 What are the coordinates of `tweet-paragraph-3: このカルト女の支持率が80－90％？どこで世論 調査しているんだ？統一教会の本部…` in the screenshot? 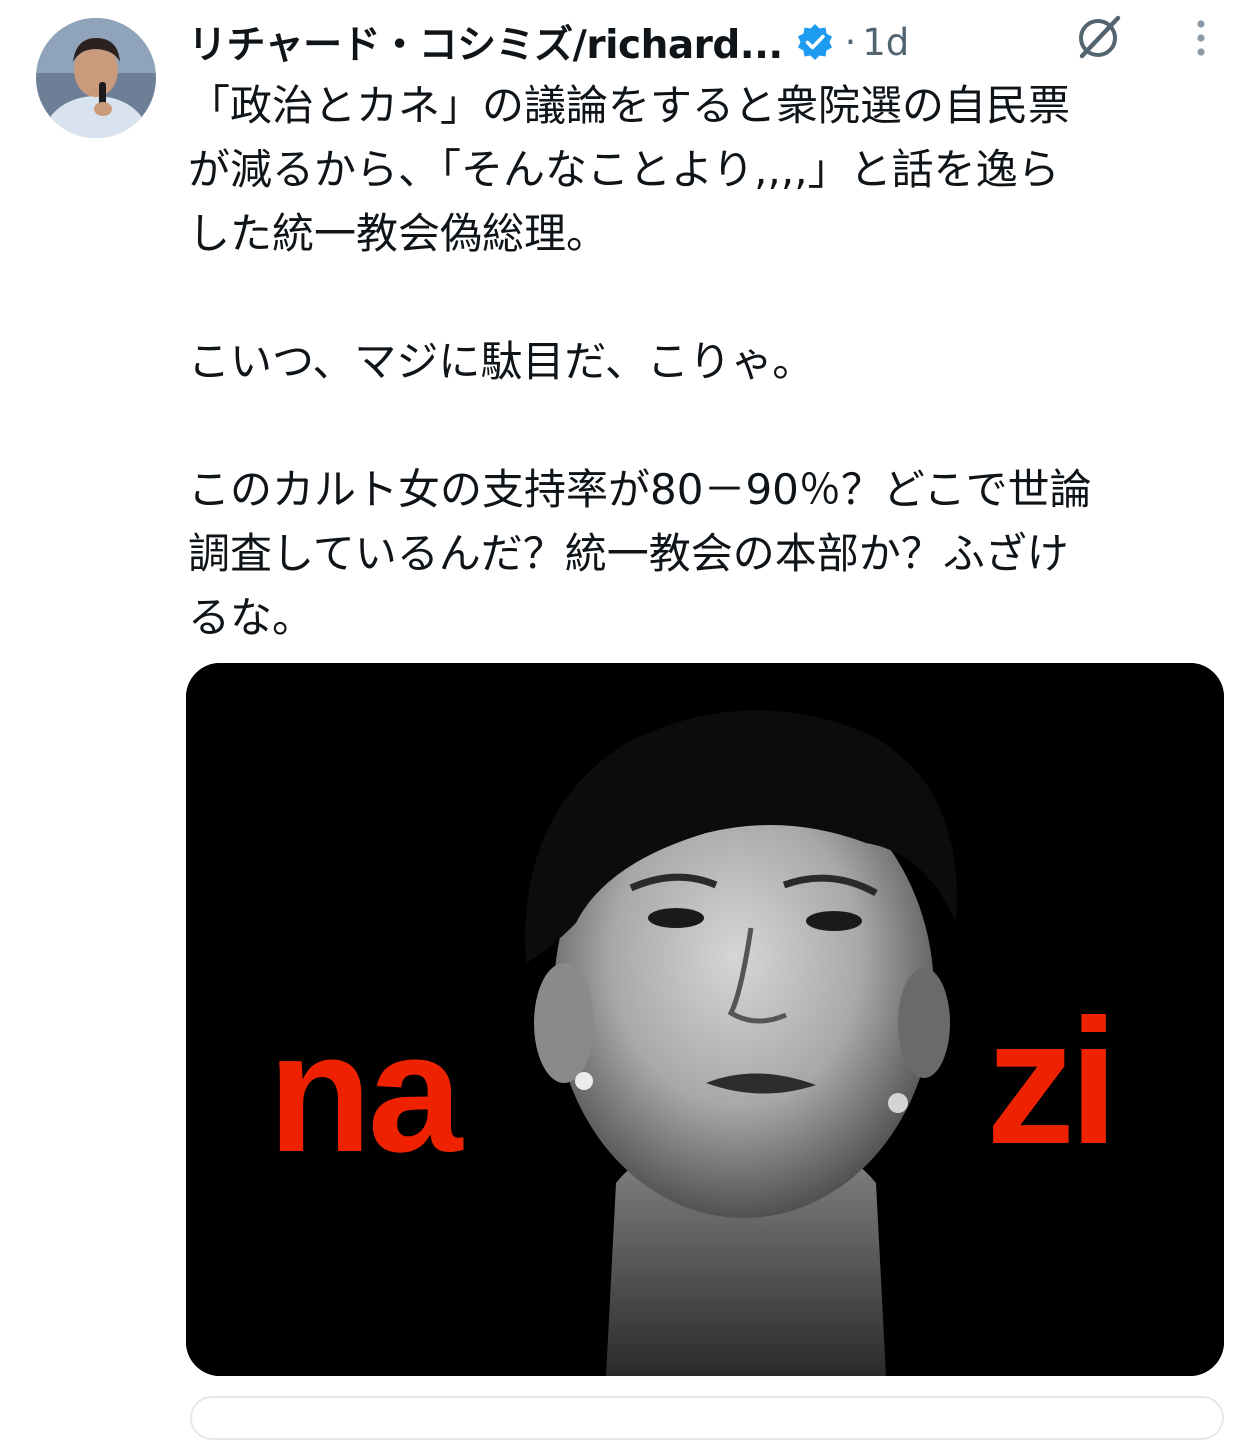 It's located at (640, 553).